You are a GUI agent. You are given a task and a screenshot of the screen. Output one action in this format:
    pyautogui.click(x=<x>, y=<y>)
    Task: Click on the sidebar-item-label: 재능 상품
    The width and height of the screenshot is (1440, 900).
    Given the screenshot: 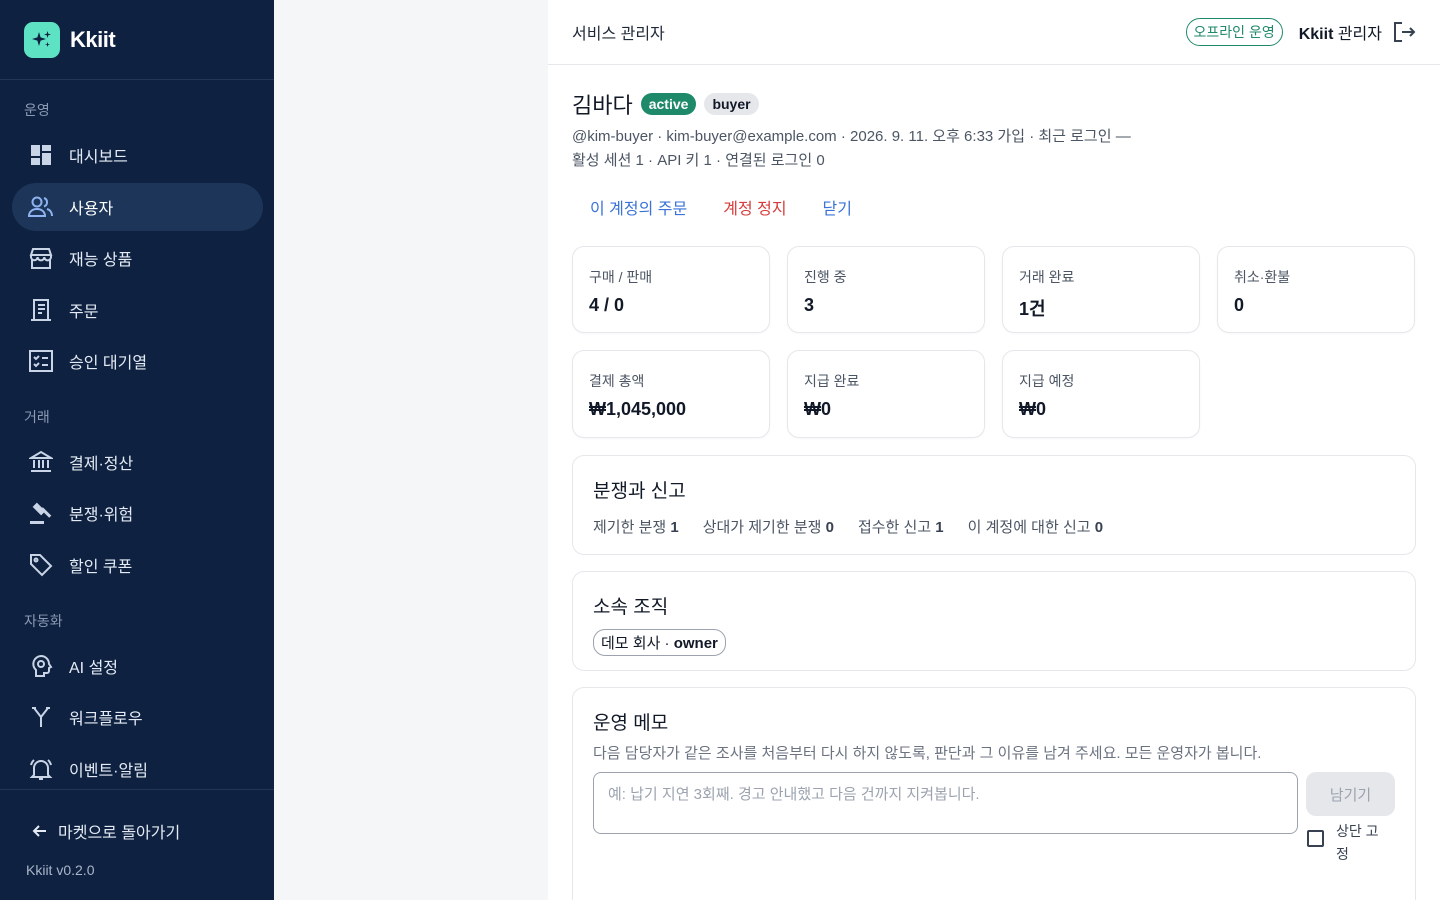 What is the action you would take?
    pyautogui.click(x=101, y=260)
    